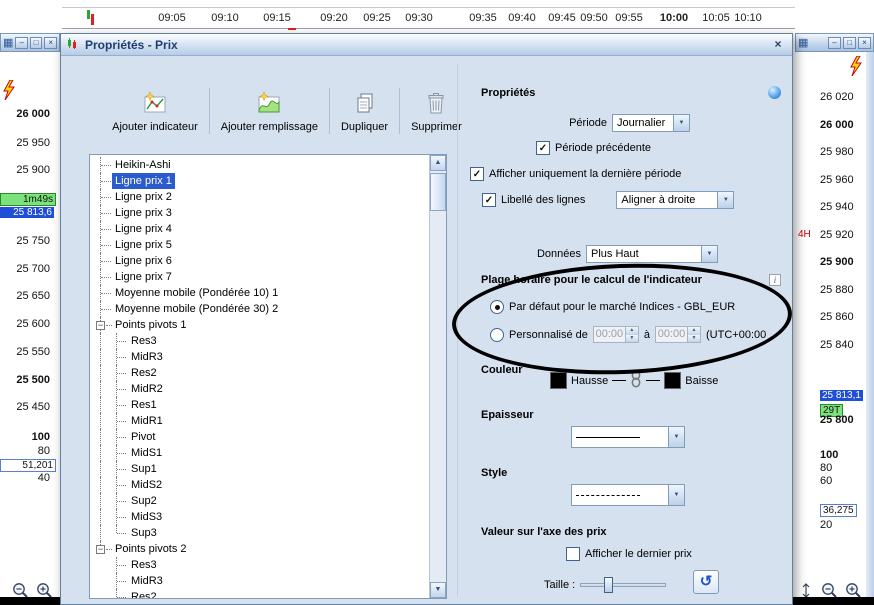 The height and width of the screenshot is (605, 874). I want to click on tree-item: Pivot, so click(259, 437).